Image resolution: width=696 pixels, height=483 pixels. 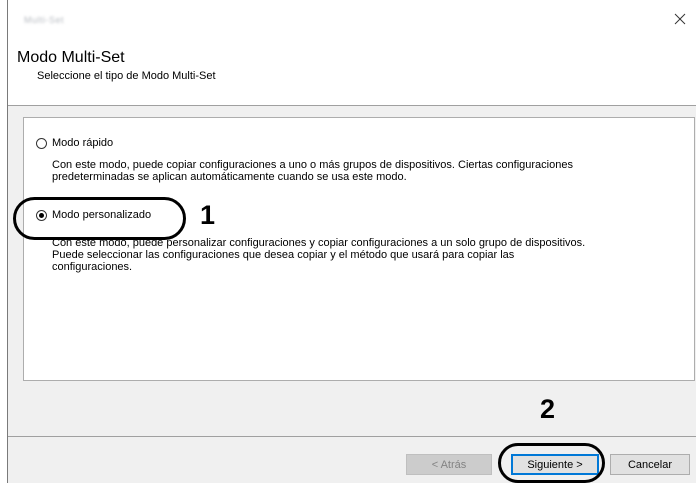 I want to click on option-quick-mode: Modo rápido, so click(x=74, y=143).